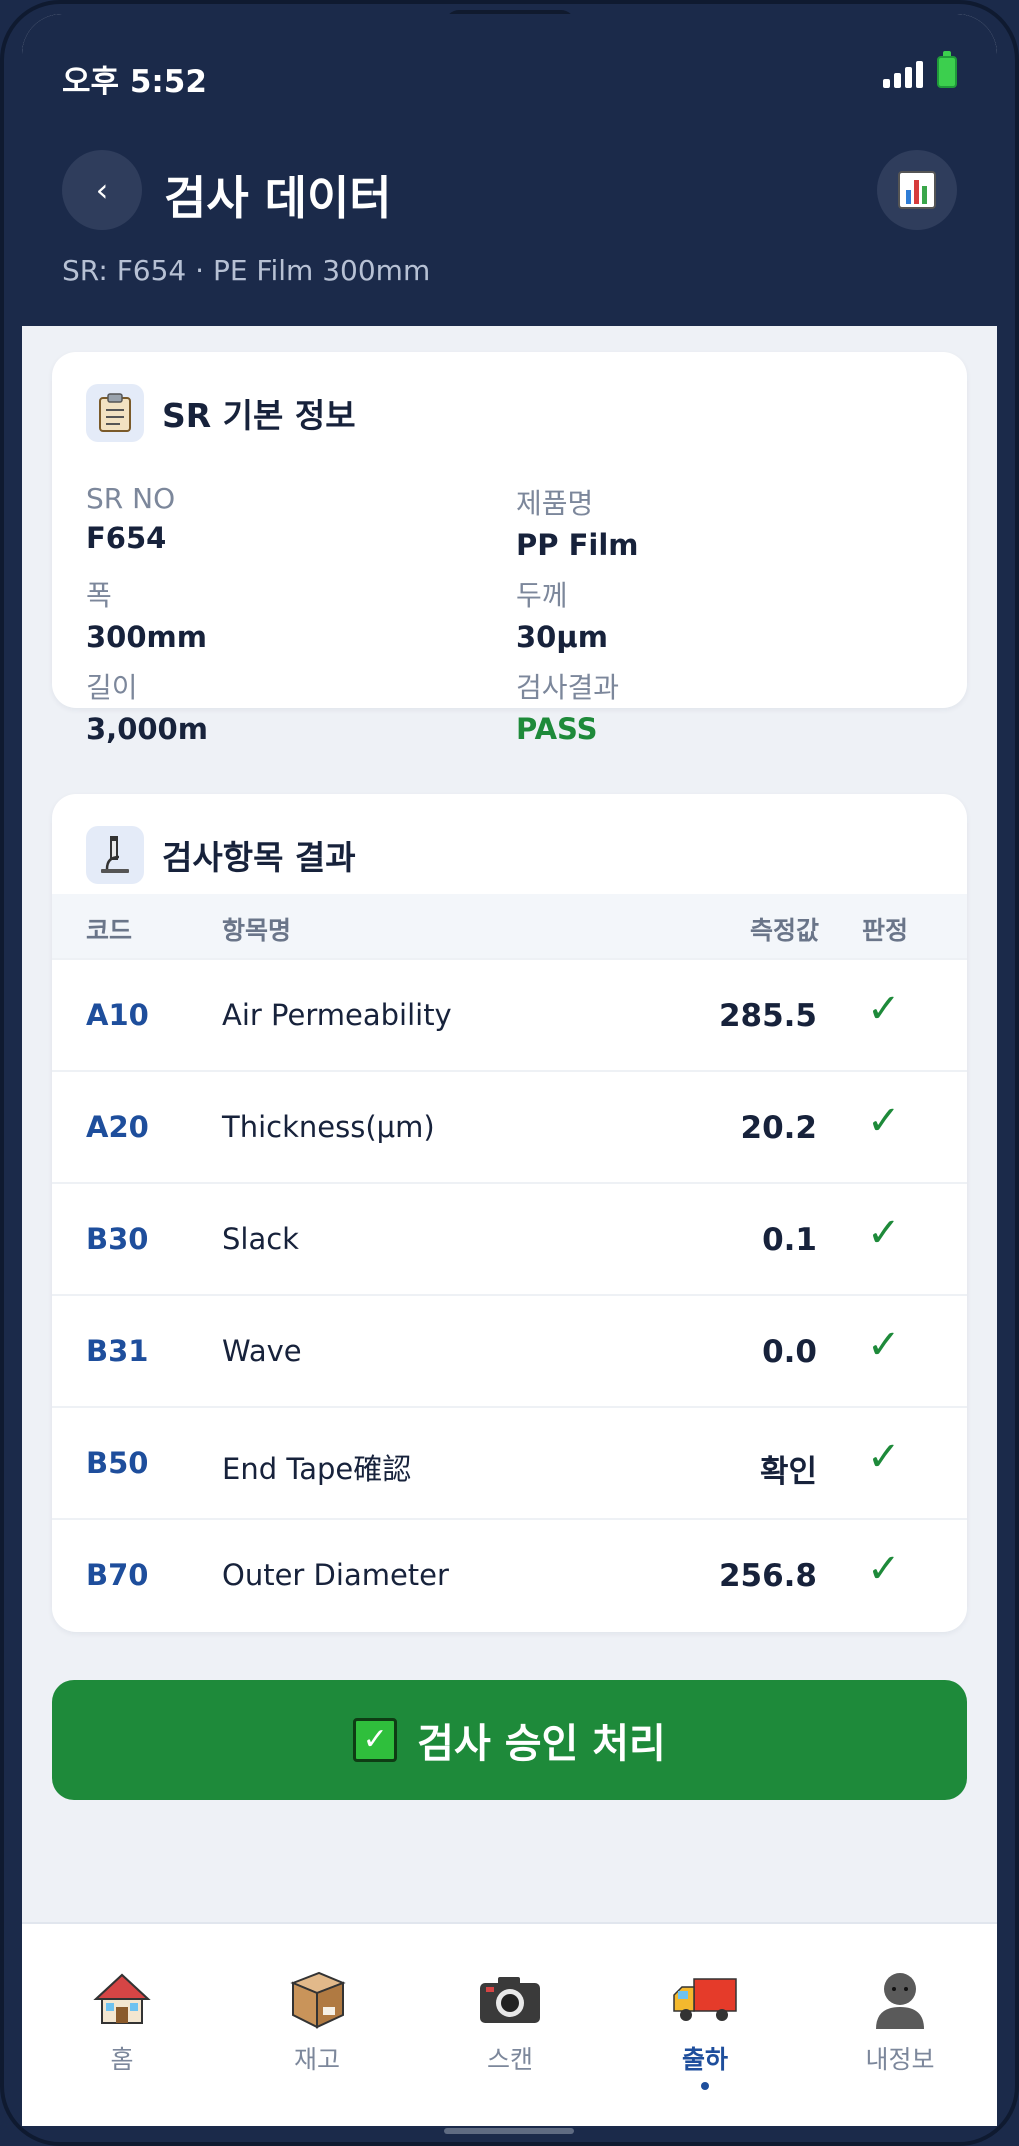 Image resolution: width=1019 pixels, height=2146 pixels. What do you see at coordinates (789, 1352) in the screenshot?
I see `row-value: 0.0` at bounding box center [789, 1352].